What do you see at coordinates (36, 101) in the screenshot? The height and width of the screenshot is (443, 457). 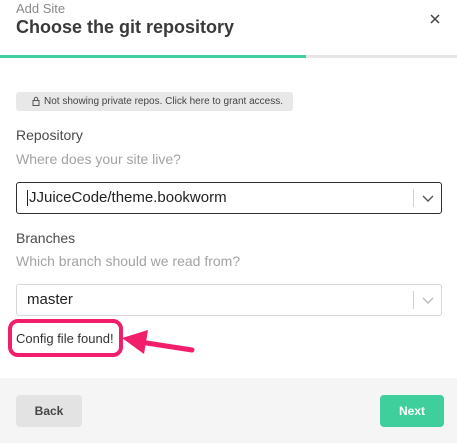 I see `lock-icon` at bounding box center [36, 101].